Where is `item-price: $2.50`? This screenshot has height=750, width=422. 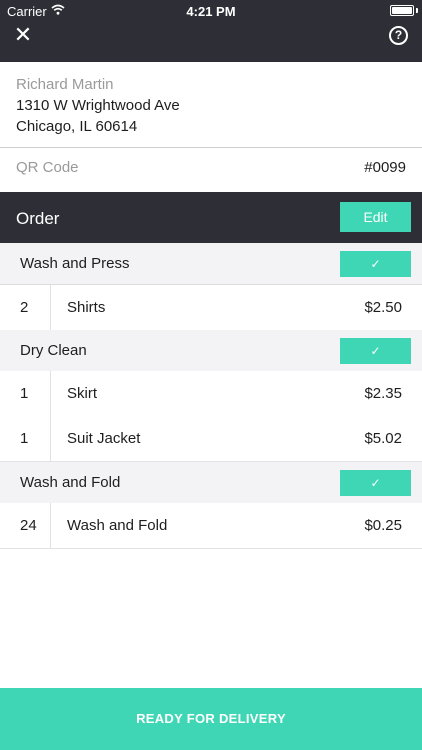
item-price: $2.50 is located at coordinates (383, 307).